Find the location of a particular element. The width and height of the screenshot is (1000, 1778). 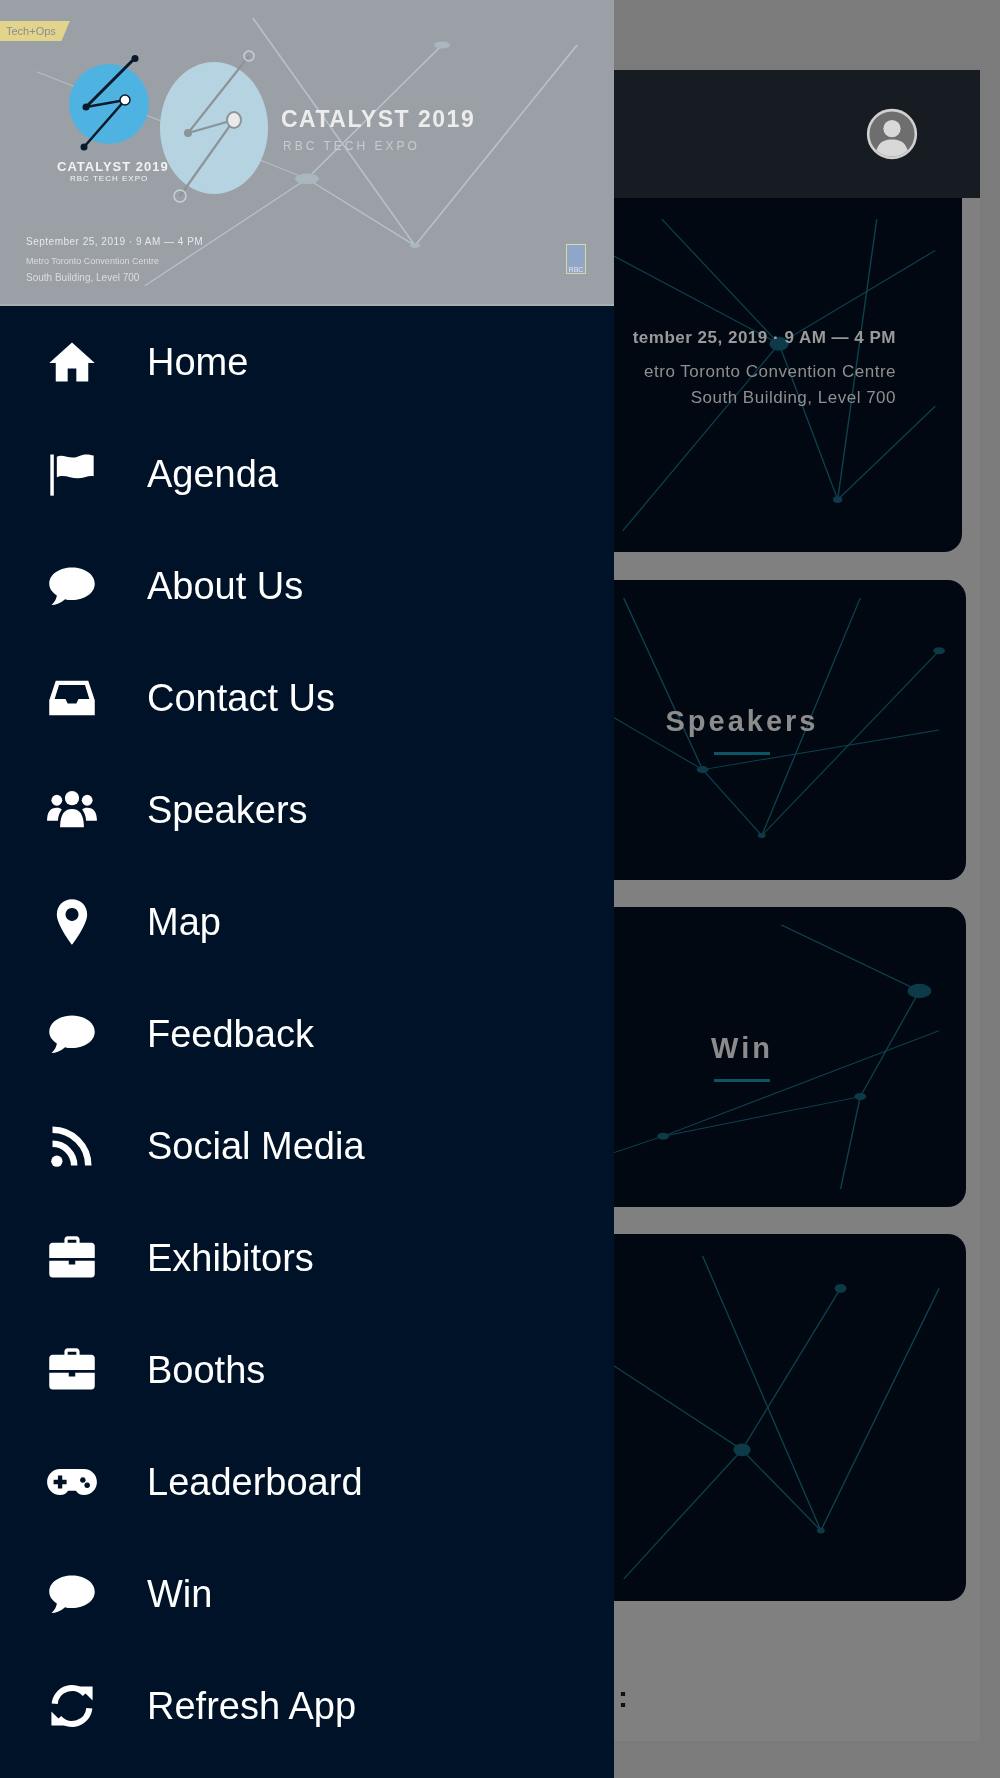

banner-date: September 25, 2019 · 9 AM — 4 PM is located at coordinates (115, 241).